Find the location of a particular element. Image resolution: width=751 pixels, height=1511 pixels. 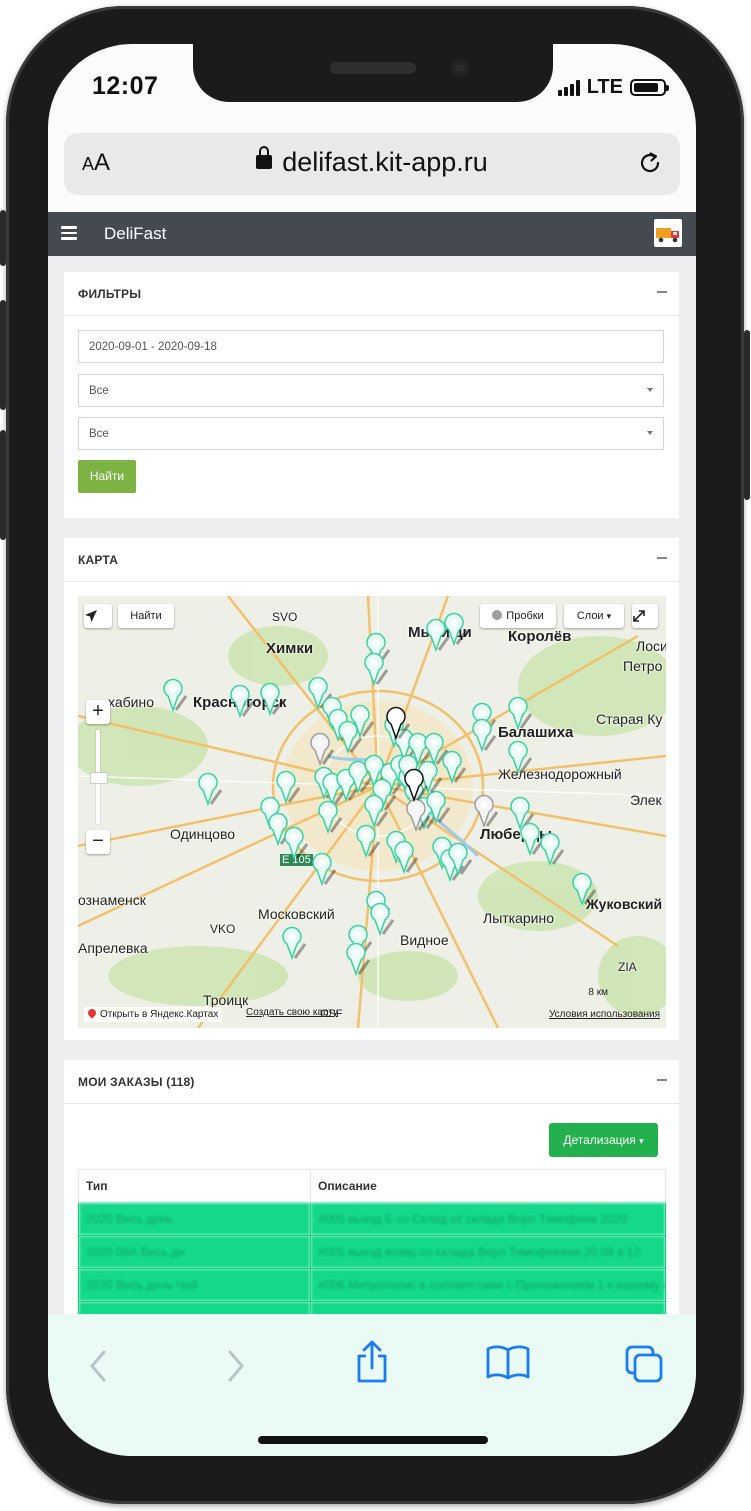

bookmarks-icon is located at coordinates (508, 1362).